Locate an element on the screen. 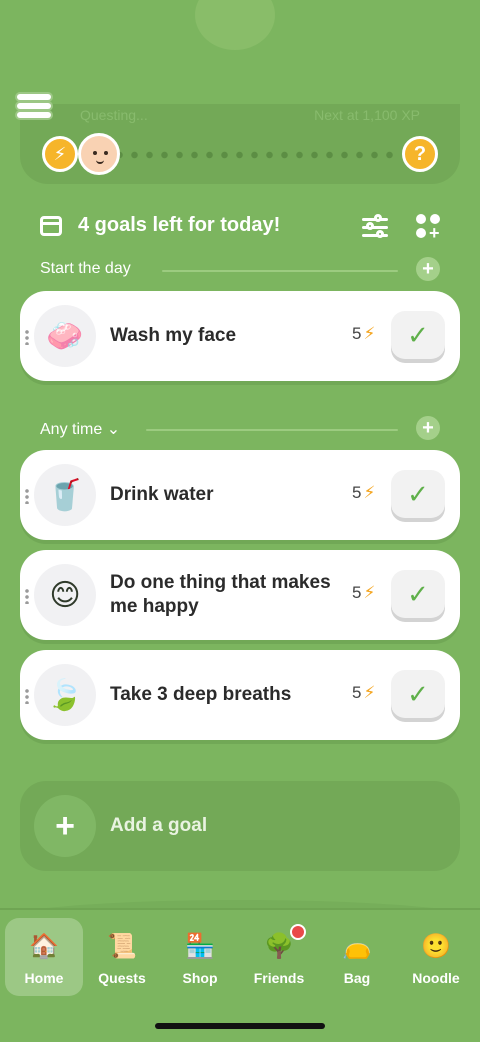 The width and height of the screenshot is (480, 1042). notification-dot is located at coordinates (298, 932).